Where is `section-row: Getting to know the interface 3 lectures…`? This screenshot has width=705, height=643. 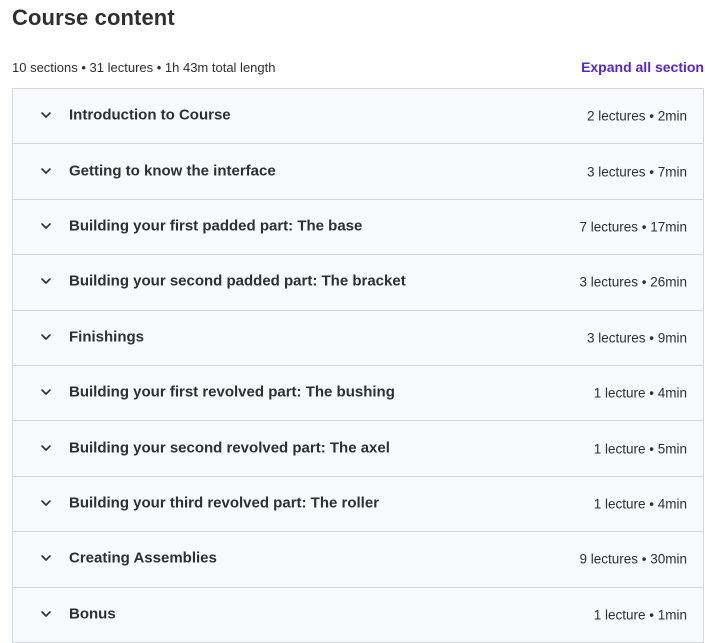
section-row: Getting to know the interface 3 lectures… is located at coordinates (358, 172).